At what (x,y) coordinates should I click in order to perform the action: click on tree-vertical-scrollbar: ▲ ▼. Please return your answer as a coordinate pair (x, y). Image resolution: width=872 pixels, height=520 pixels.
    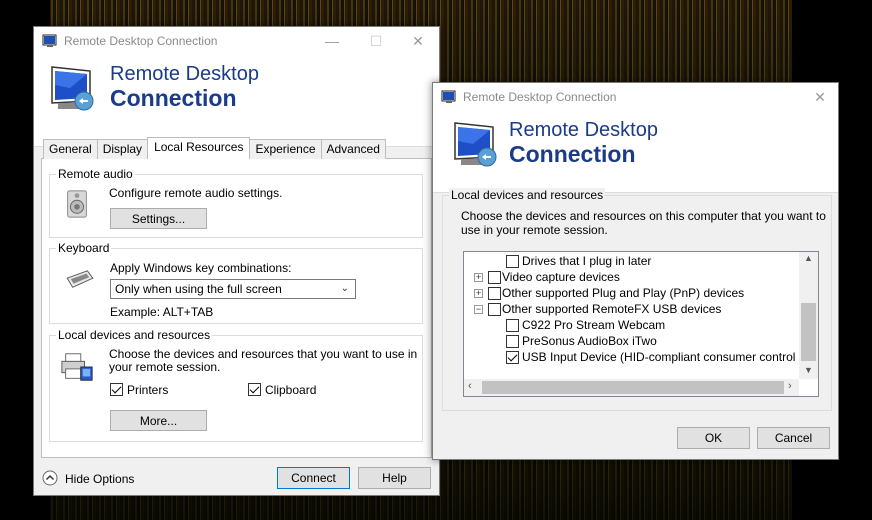
    Looking at the image, I should click on (808, 315).